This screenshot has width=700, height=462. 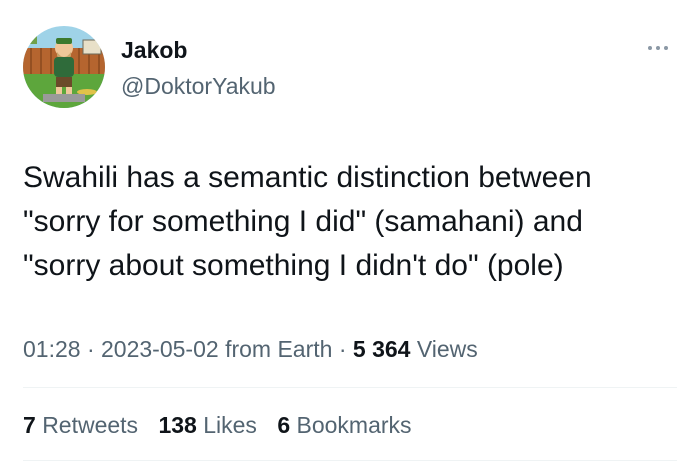 I want to click on tweet-stats: 7 Retweets 138 Likes 6 Bookmarks, so click(x=224, y=425).